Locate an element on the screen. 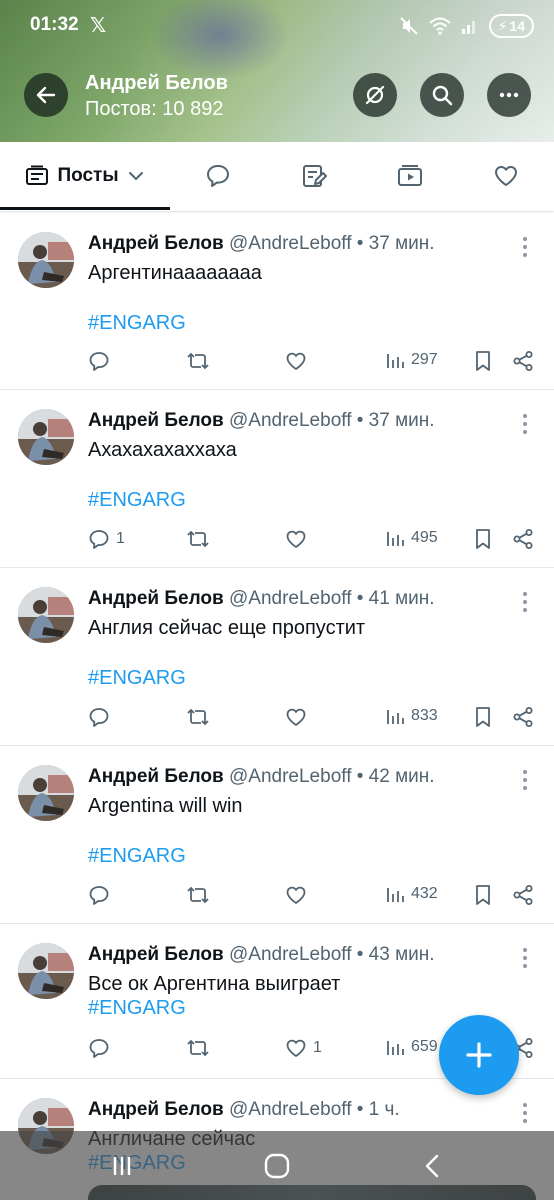 The width and height of the screenshot is (554, 1200). post-meta: @AndreLeboff • 43 мин. is located at coordinates (332, 954).